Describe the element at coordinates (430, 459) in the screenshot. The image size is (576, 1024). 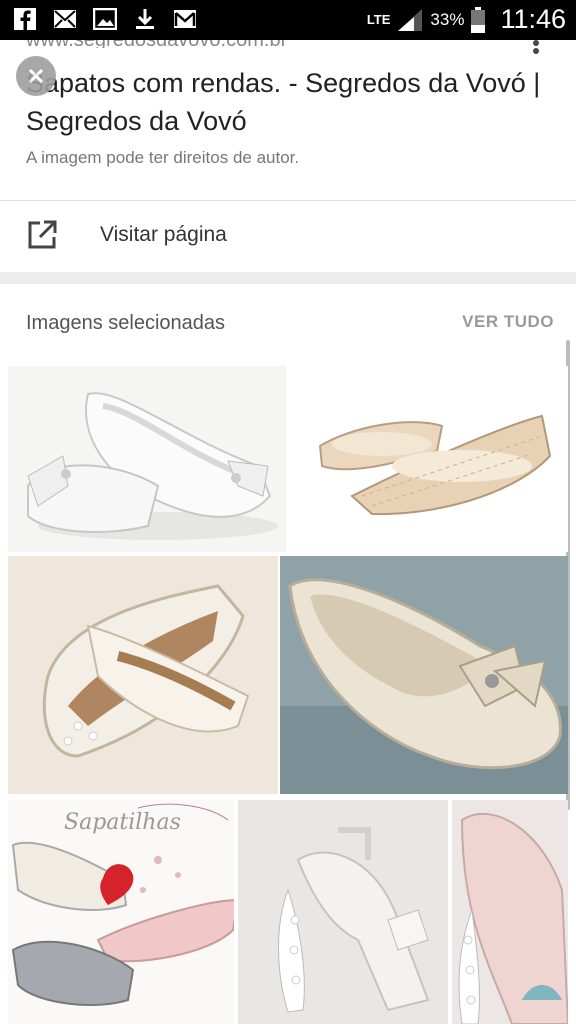
I see `image-beige-flats` at that location.